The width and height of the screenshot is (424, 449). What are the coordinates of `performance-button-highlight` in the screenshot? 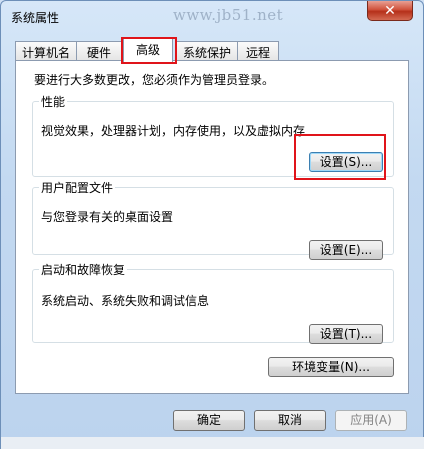 It's located at (340, 157).